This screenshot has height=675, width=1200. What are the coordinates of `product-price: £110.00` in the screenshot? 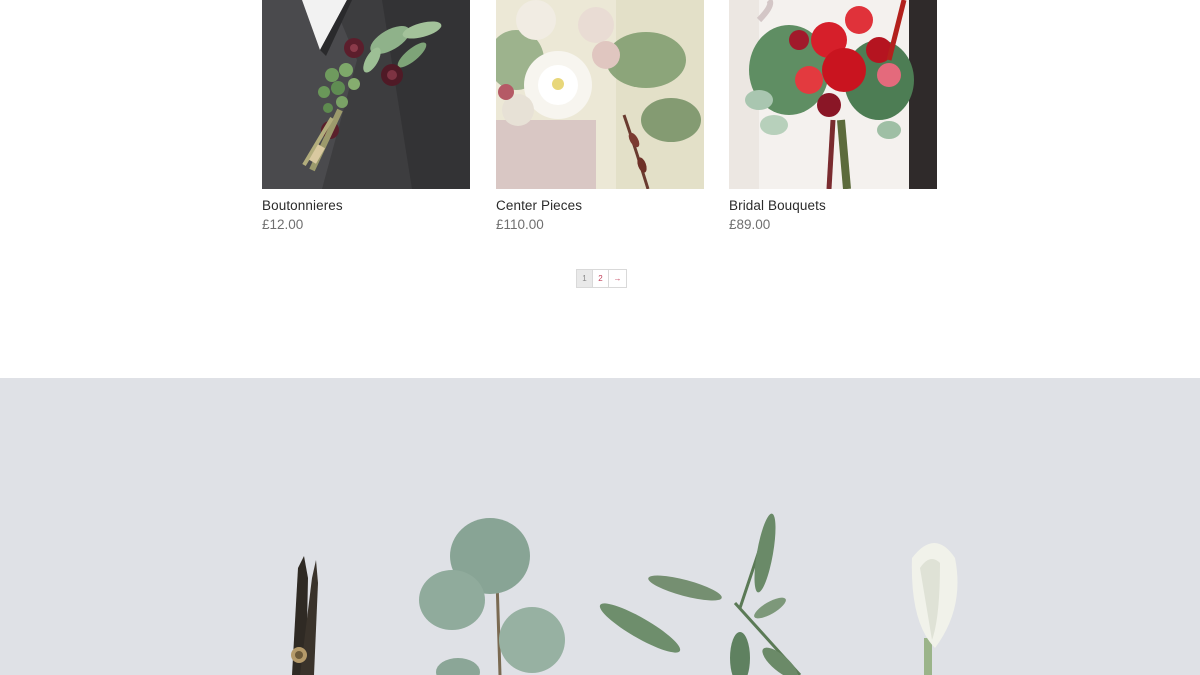 It's located at (520, 224).